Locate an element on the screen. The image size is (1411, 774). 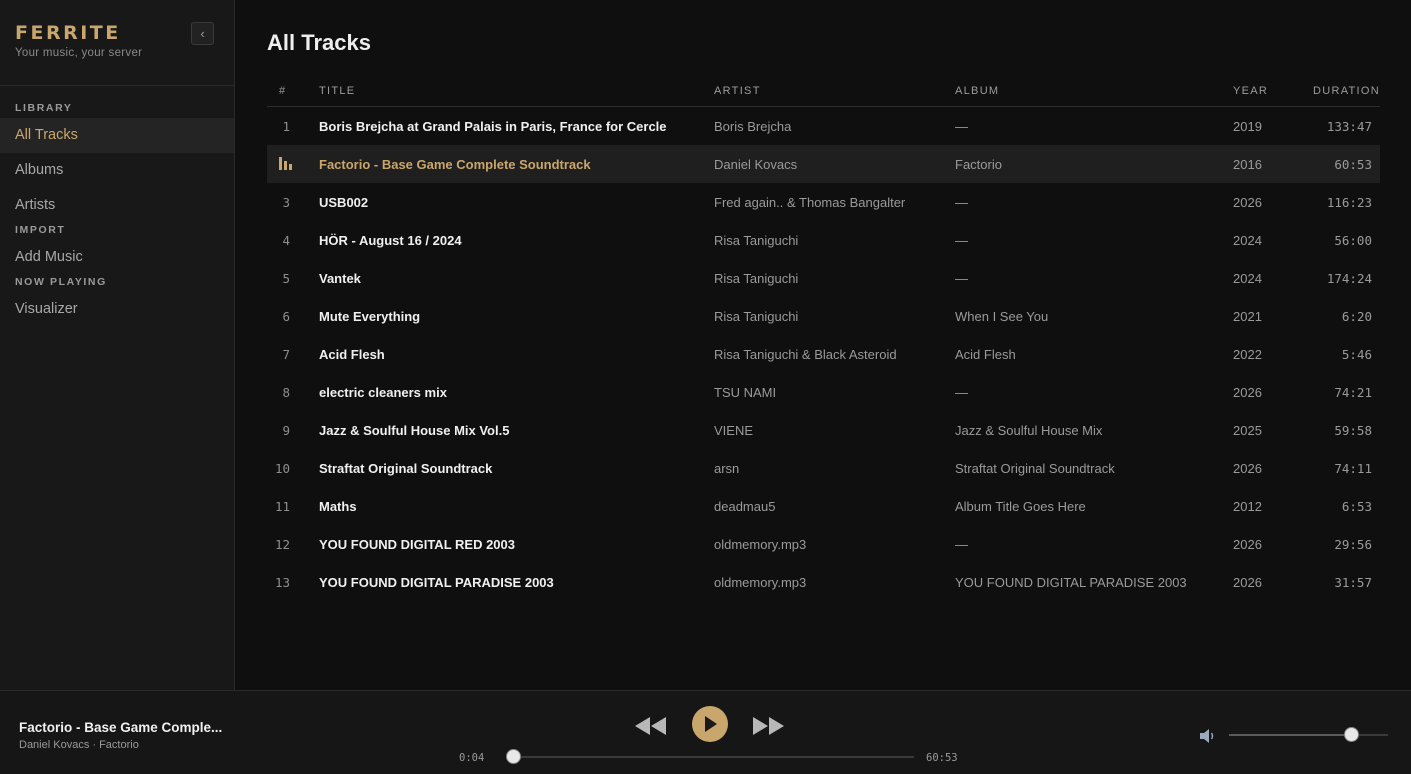
volume-slider is located at coordinates (1308, 734).